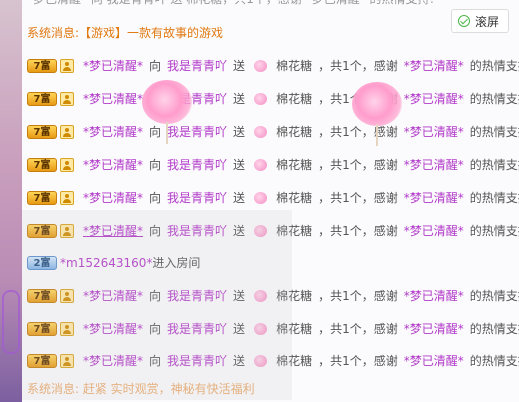 This screenshot has width=519, height=402. What do you see at coordinates (151, 33) in the screenshot?
I see `system-message-content: 【游戏】一款有故事的游戏` at bounding box center [151, 33].